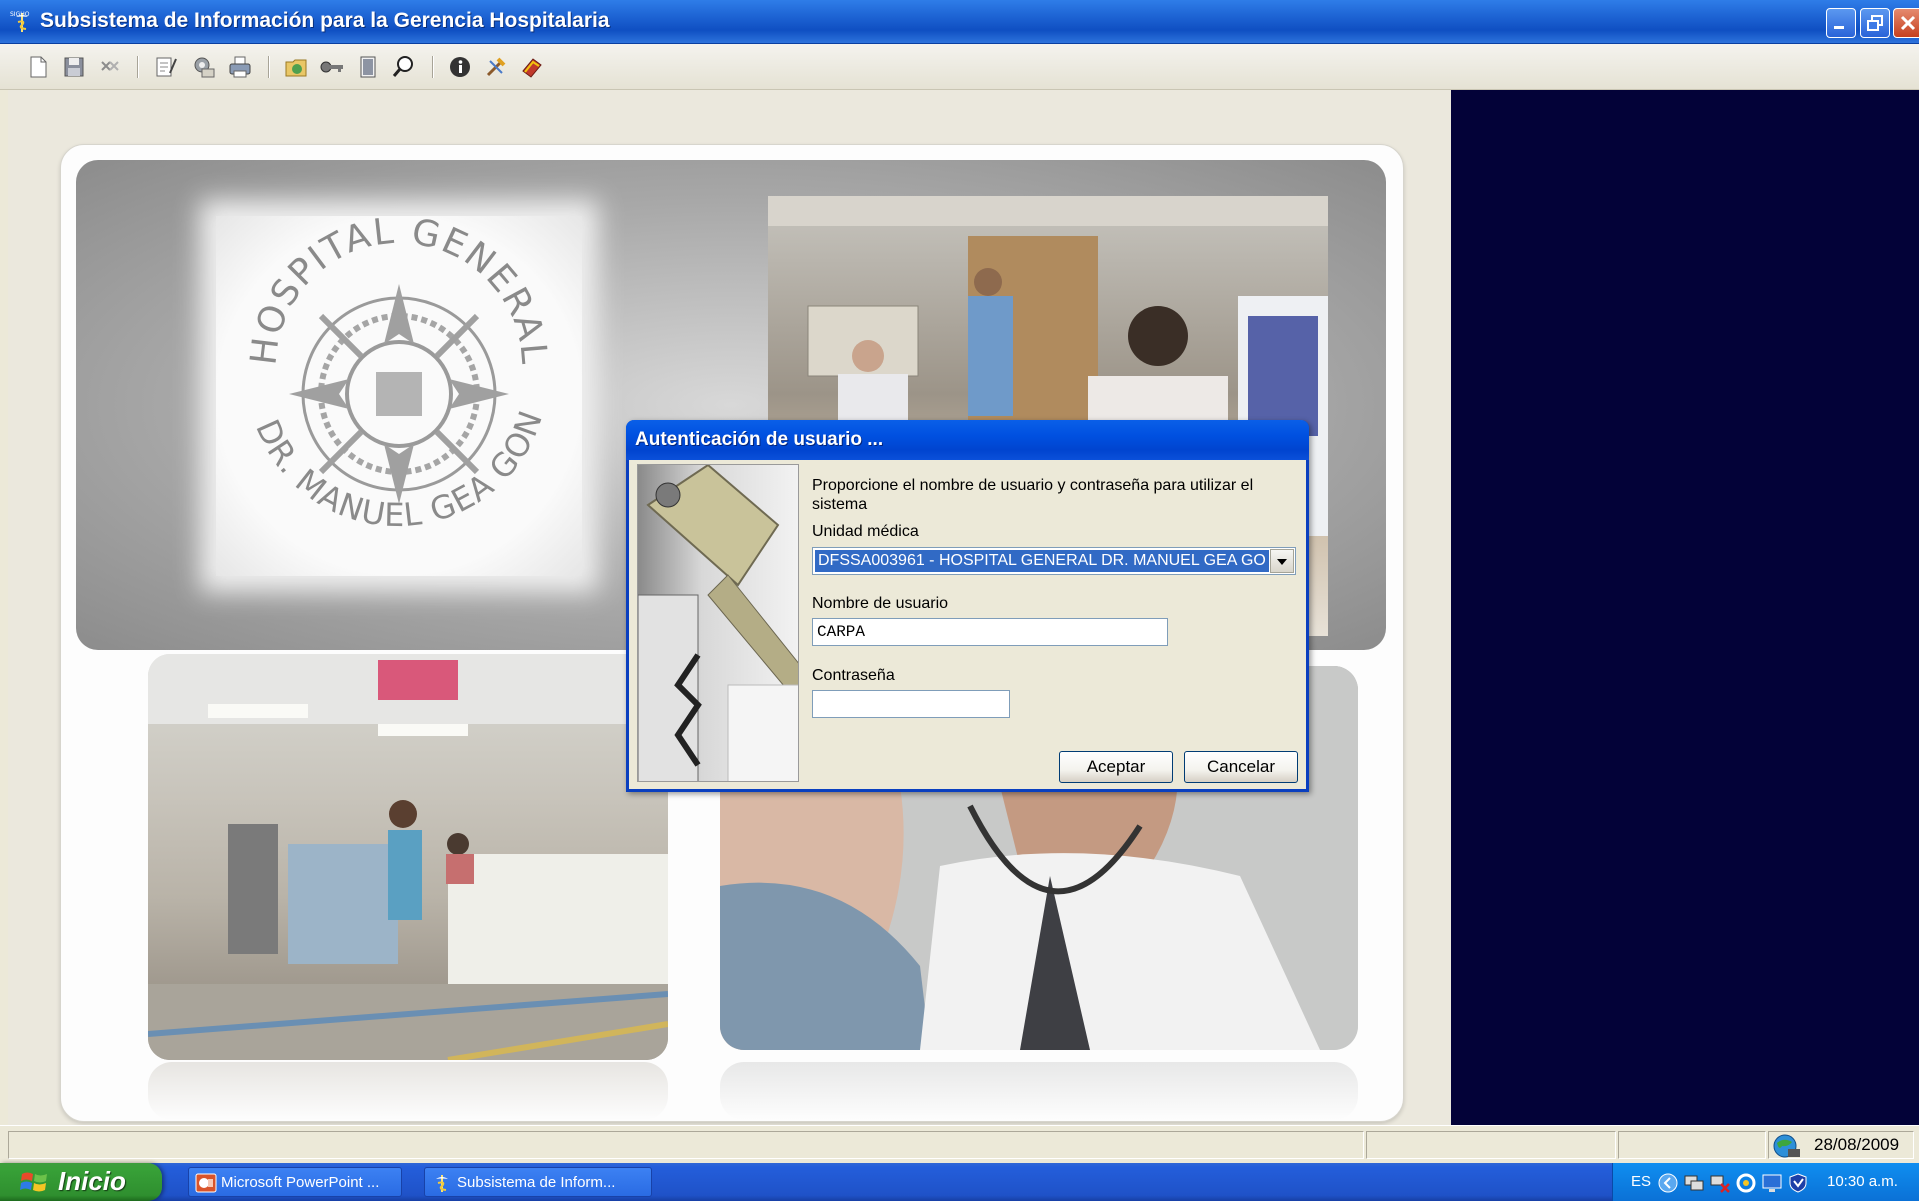 The height and width of the screenshot is (1201, 1919). I want to click on accept-button-label: Aceptar, so click(1116, 766).